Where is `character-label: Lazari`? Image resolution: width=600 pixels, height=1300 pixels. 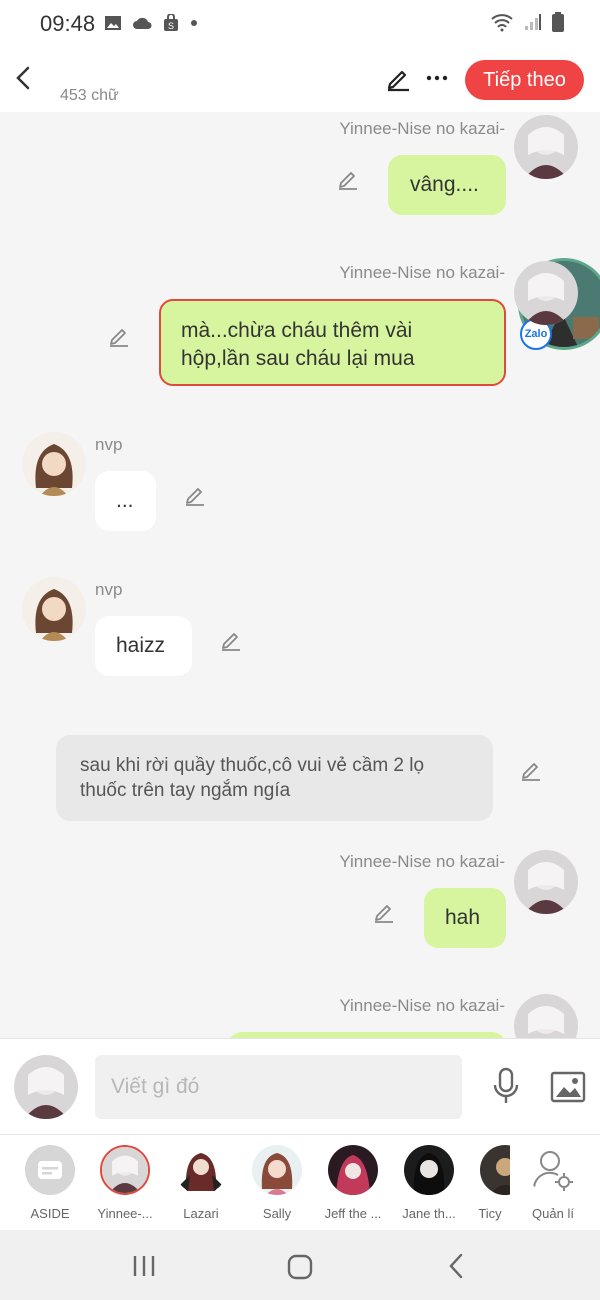 character-label: Lazari is located at coordinates (201, 1213).